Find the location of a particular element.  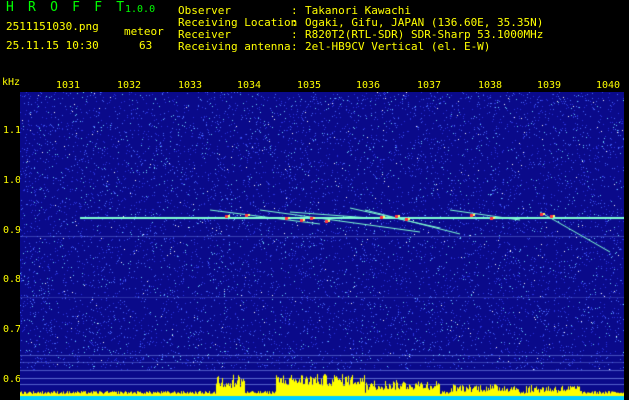

meteor-label: meteor is located at coordinates (144, 31).